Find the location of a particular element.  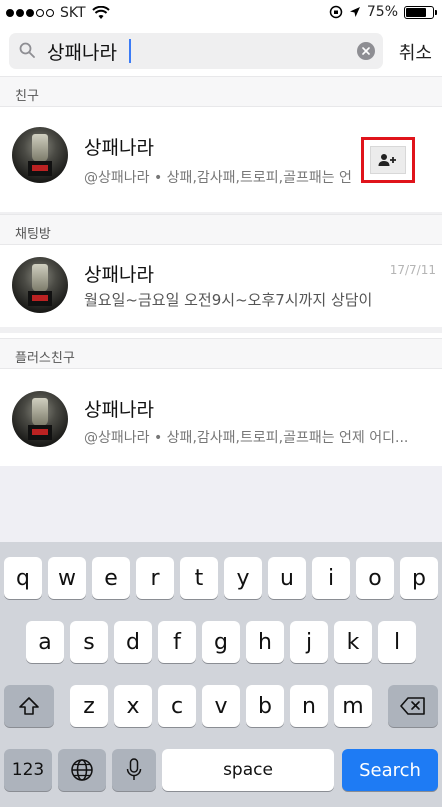

add-friend-button is located at coordinates (388, 160).